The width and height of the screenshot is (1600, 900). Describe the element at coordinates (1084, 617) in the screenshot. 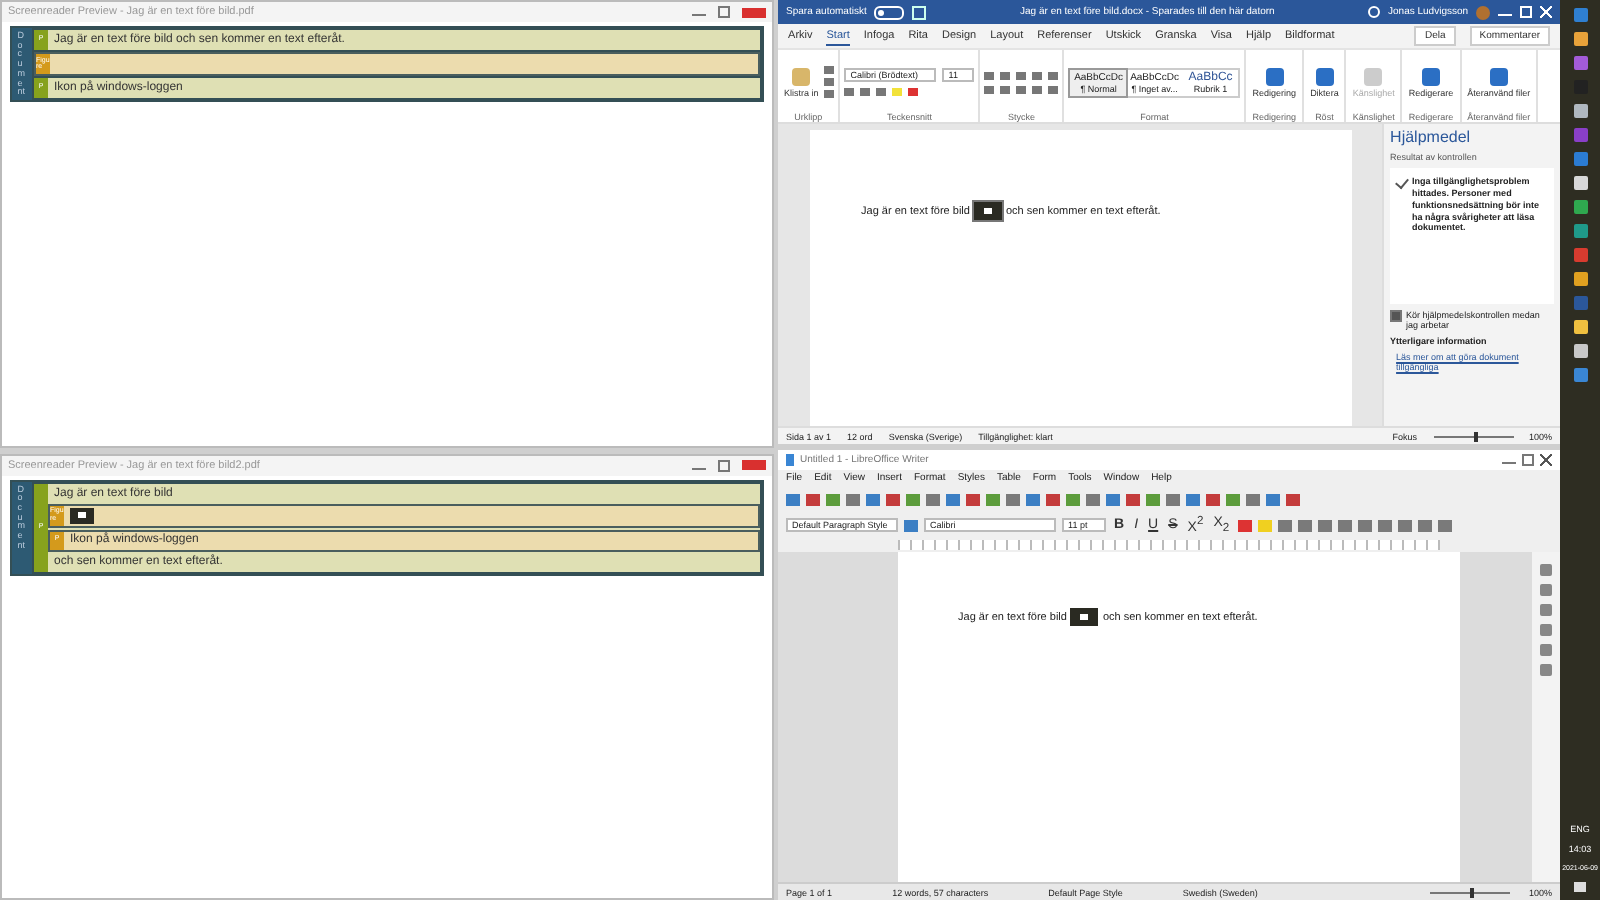

I see `image` at that location.